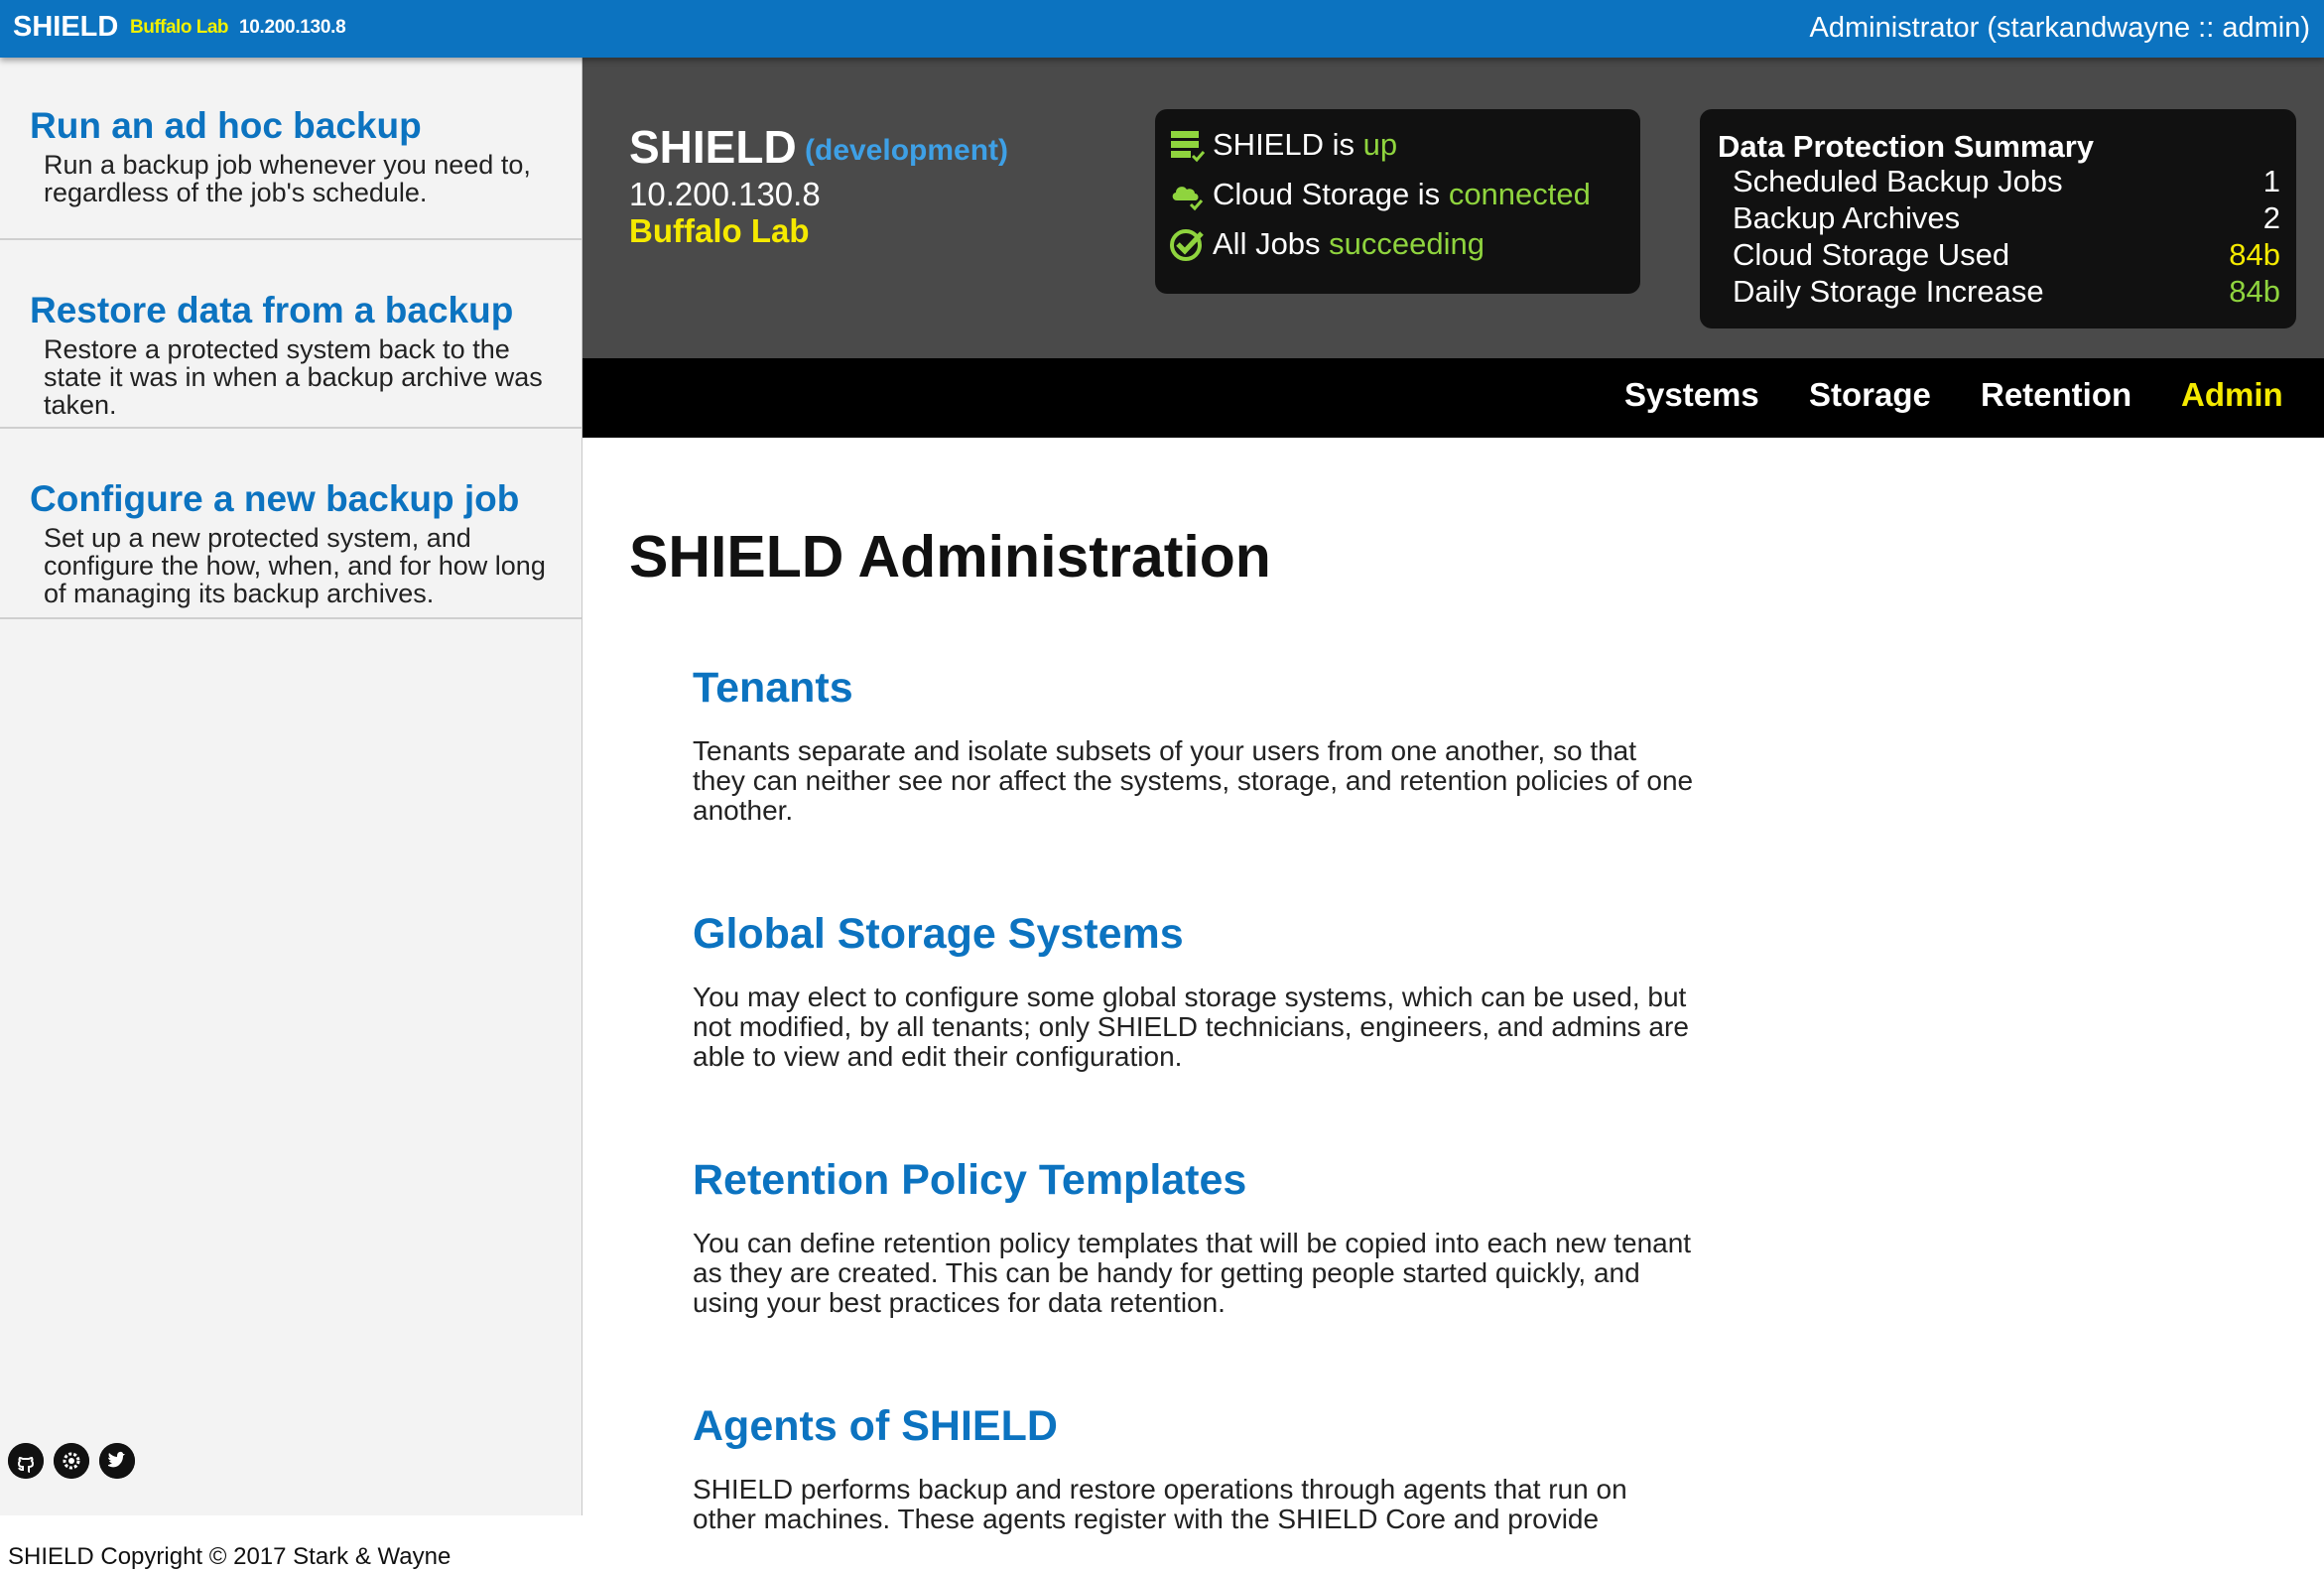  Describe the element at coordinates (2232, 395) in the screenshot. I see `nav-admin: Admin` at that location.